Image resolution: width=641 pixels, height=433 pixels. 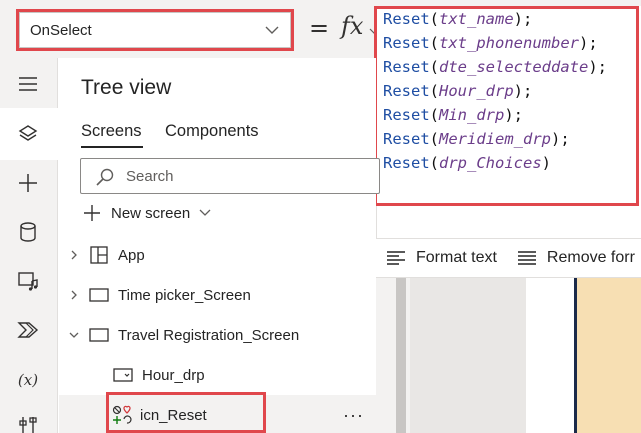 I want to click on icon-control-icon, so click(x=122, y=414).